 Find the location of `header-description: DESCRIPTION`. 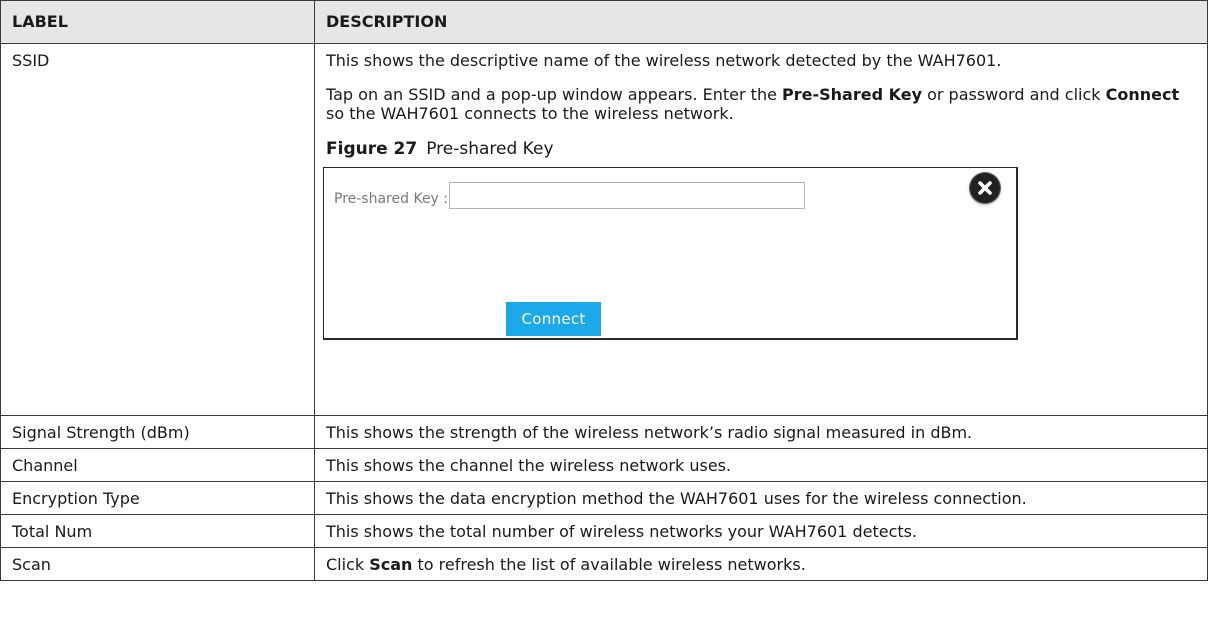

header-description: DESCRIPTION is located at coordinates (761, 22).